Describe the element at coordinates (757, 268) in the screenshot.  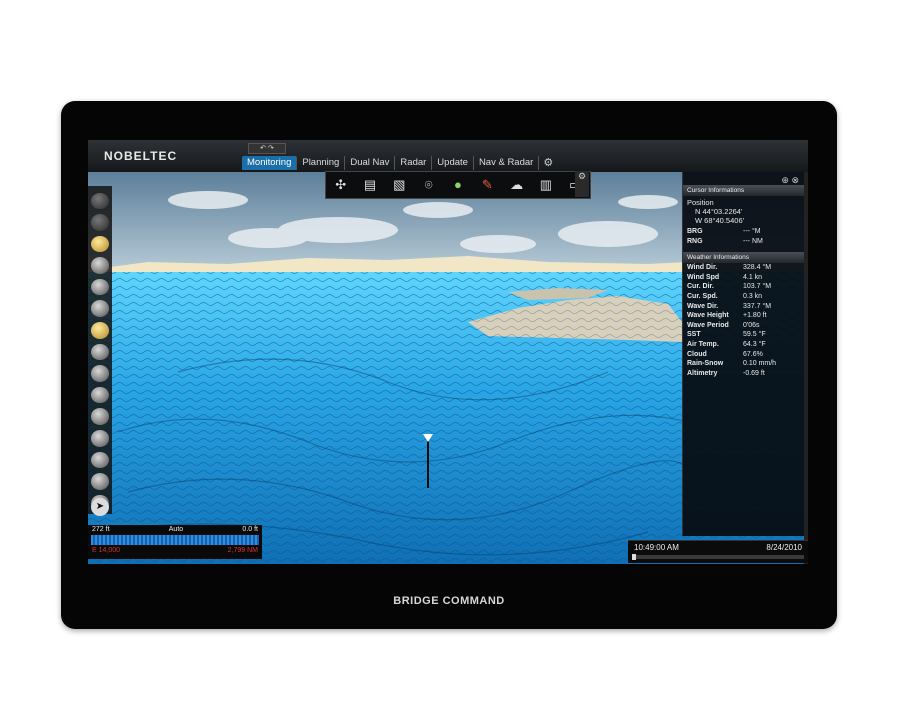
I see `weather-value: 328.4 °M` at that location.